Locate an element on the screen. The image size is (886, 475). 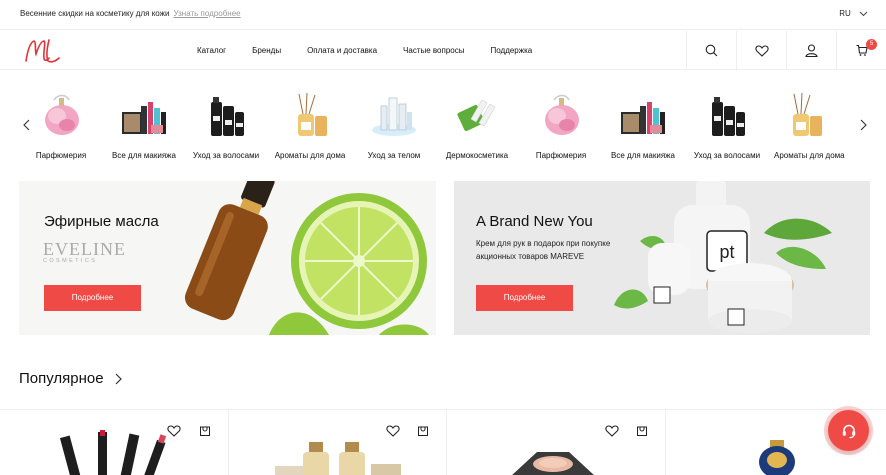
chevron-right-icon is located at coordinates (118, 379).